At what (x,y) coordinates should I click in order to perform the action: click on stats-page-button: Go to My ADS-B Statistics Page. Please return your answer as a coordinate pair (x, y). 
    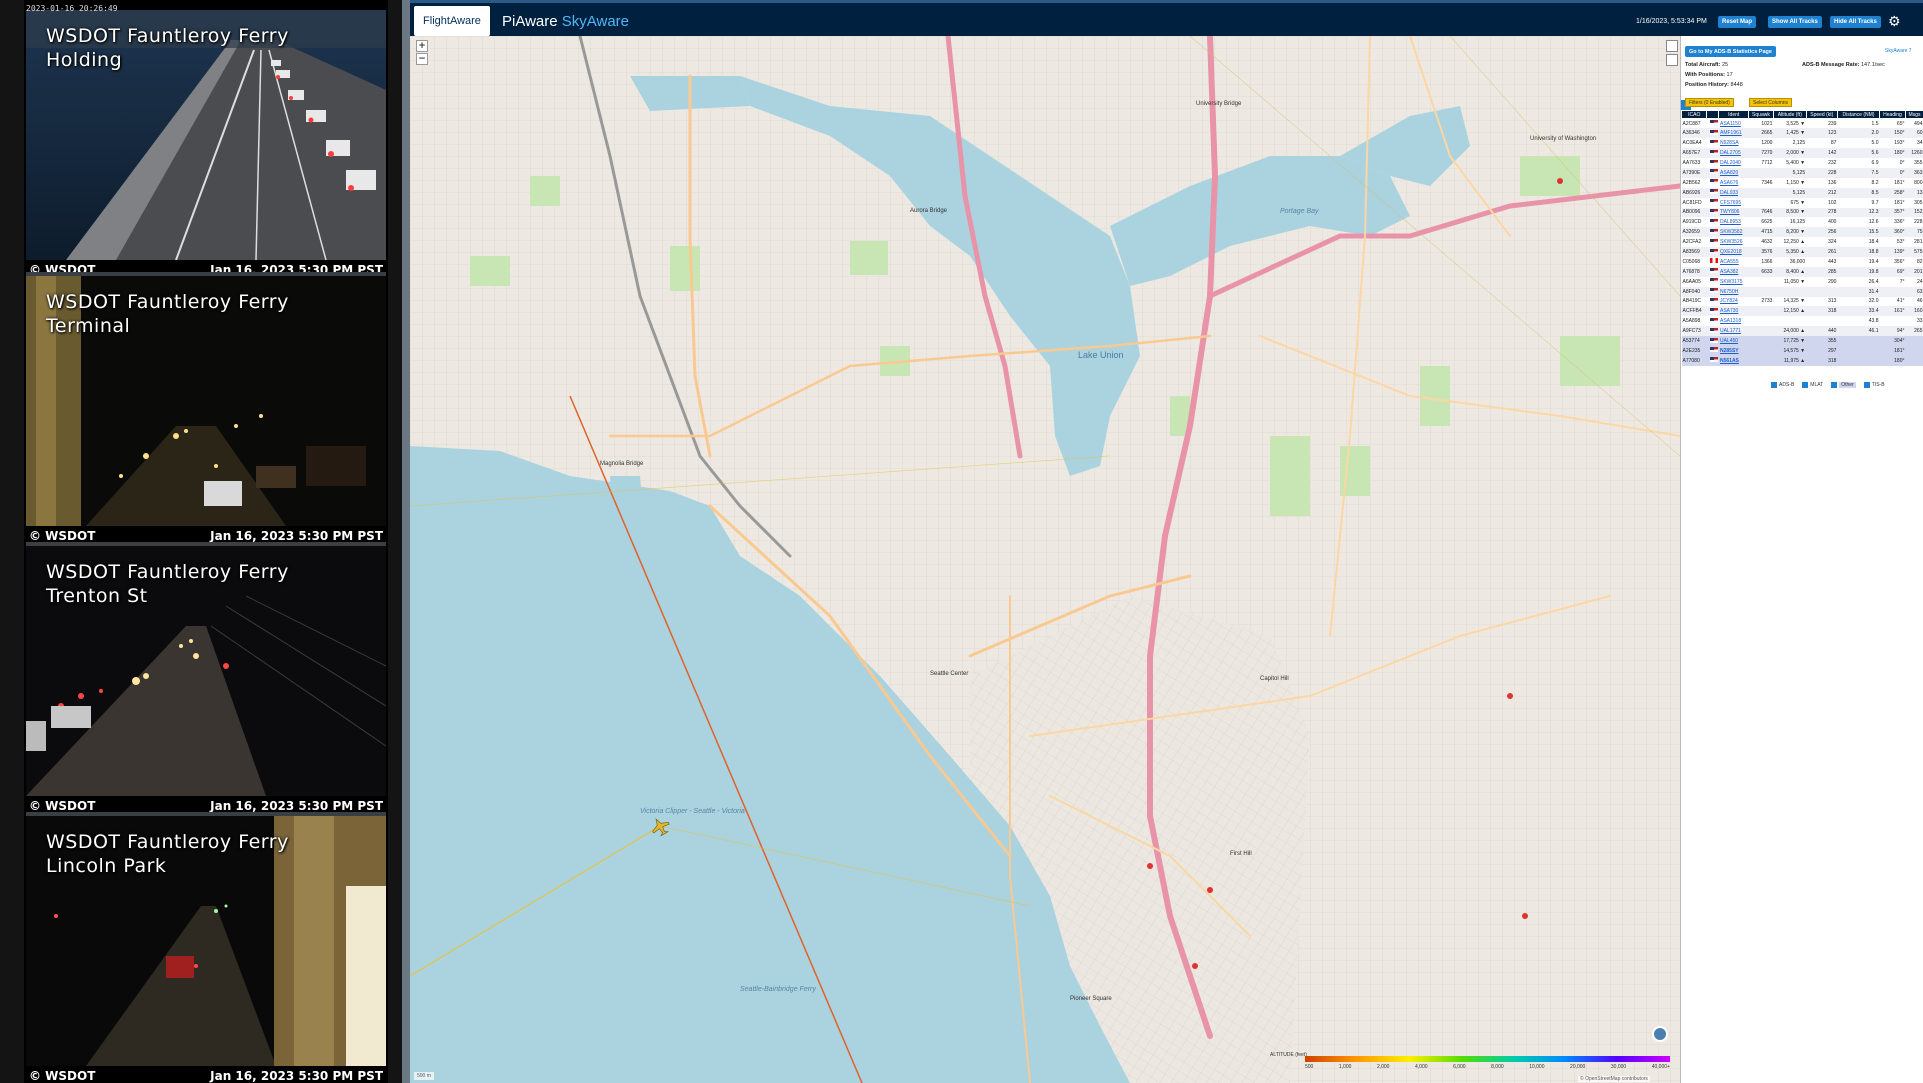
    Looking at the image, I should click on (1730, 51).